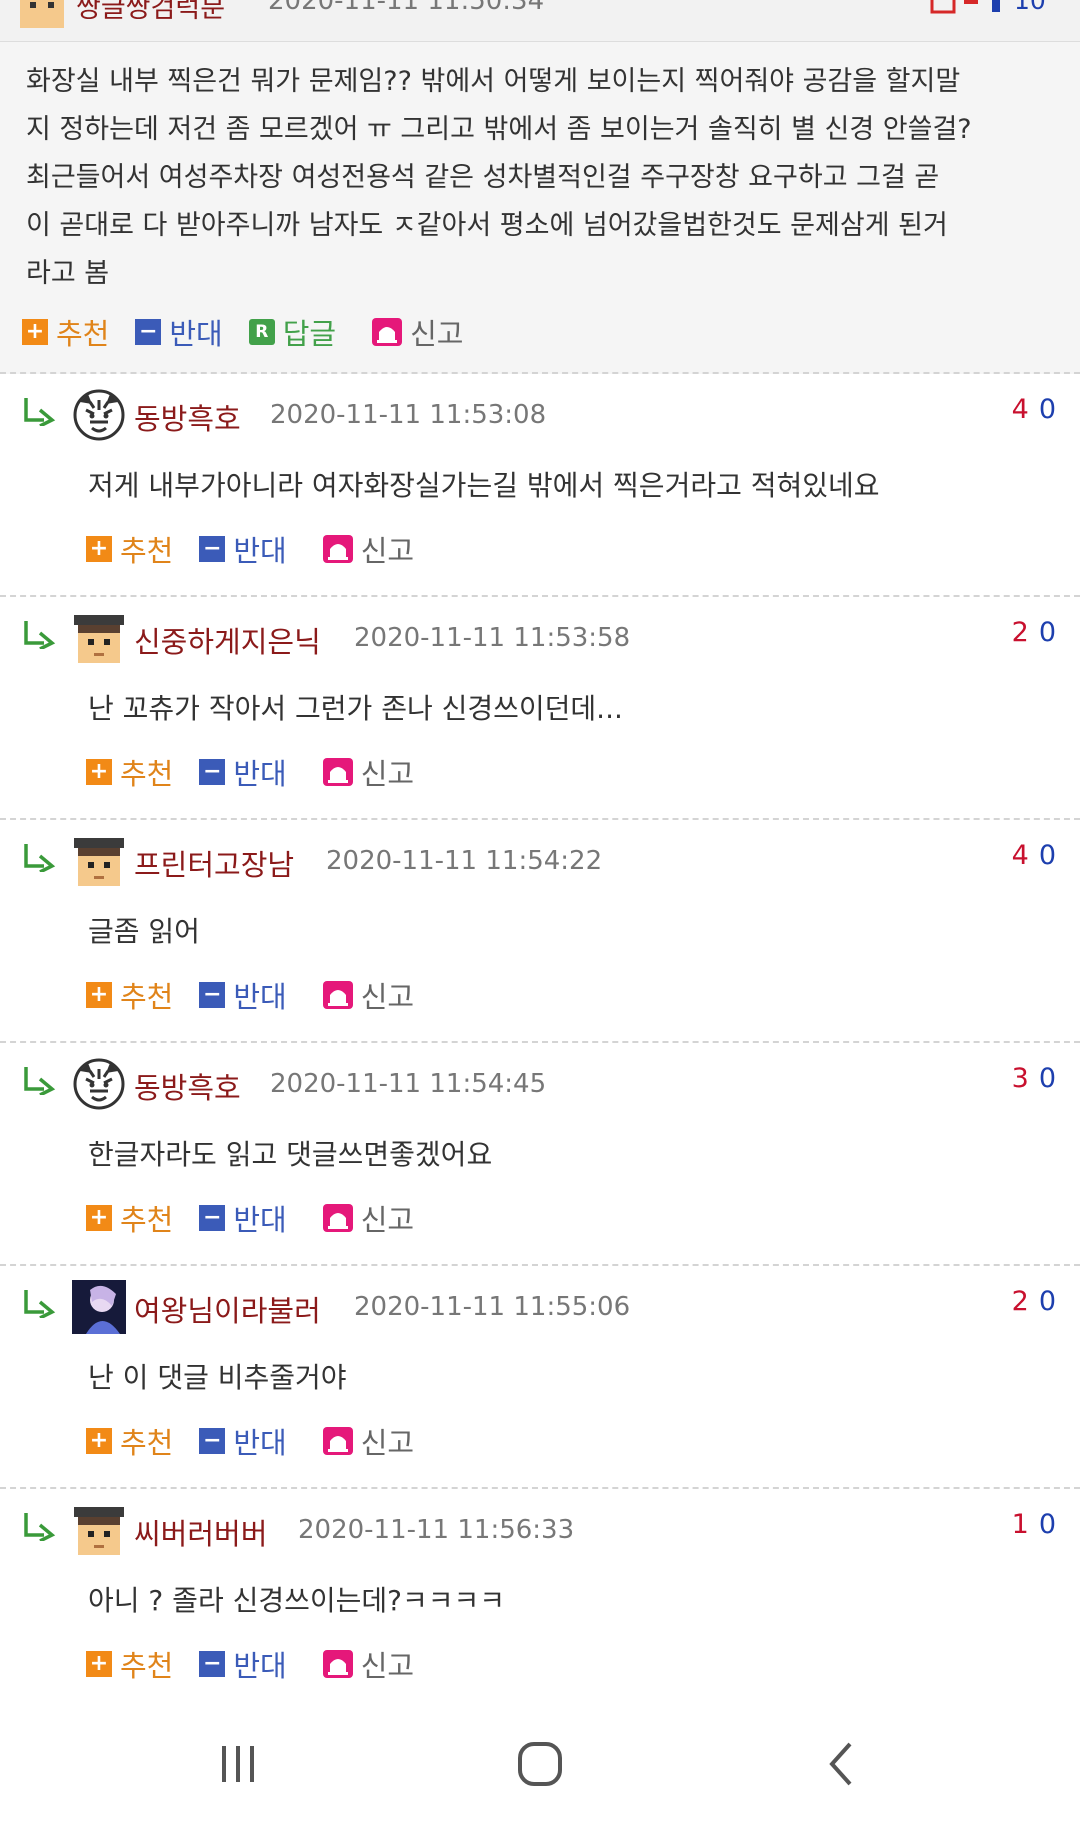 This screenshot has height=1828, width=1080. I want to click on comment-date: 2020-11-11 11:54:22, so click(464, 861).